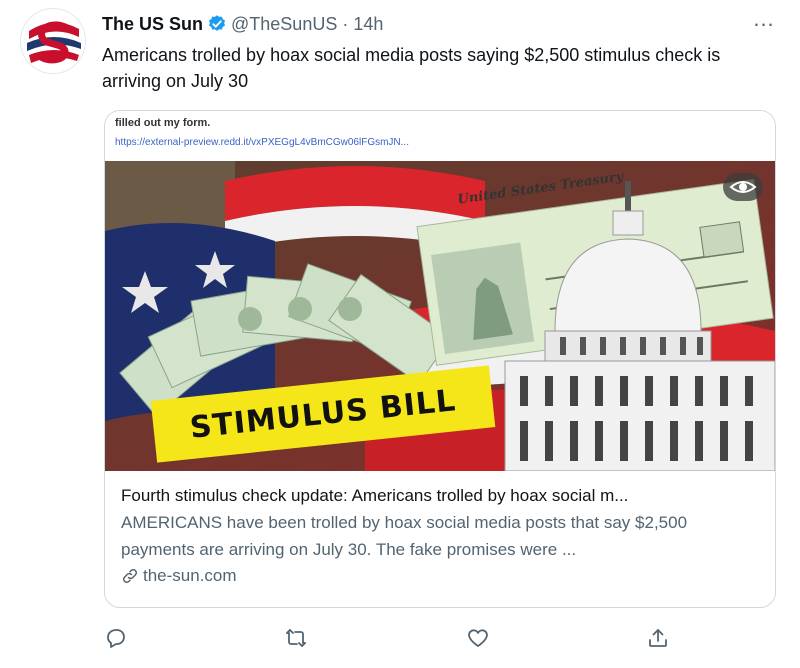  What do you see at coordinates (440, 576) in the screenshot?
I see `card-domain: the-sun.com` at bounding box center [440, 576].